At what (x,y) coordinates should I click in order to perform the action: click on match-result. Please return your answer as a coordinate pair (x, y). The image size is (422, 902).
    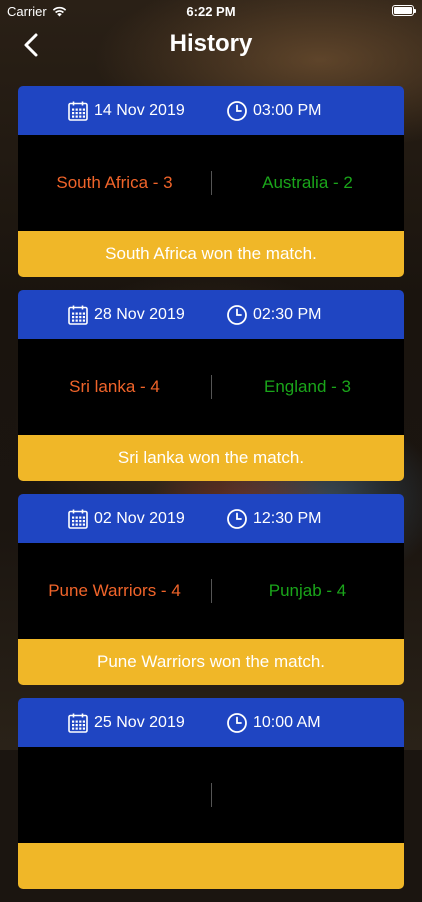
    Looking at the image, I should click on (211, 866).